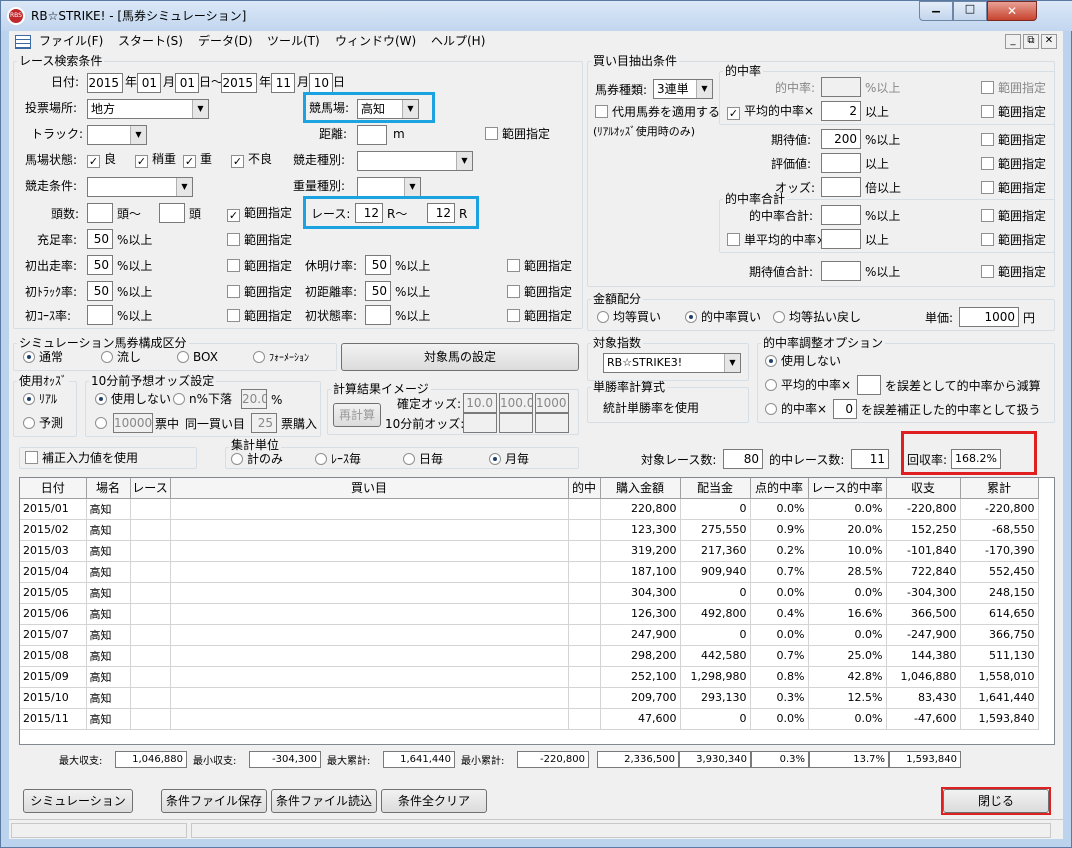 Image resolution: width=1072 pixels, height=848 pixels. What do you see at coordinates (539, 292) in the screenshot?
I see `first-dist-range-check: 範囲指定` at bounding box center [539, 292].